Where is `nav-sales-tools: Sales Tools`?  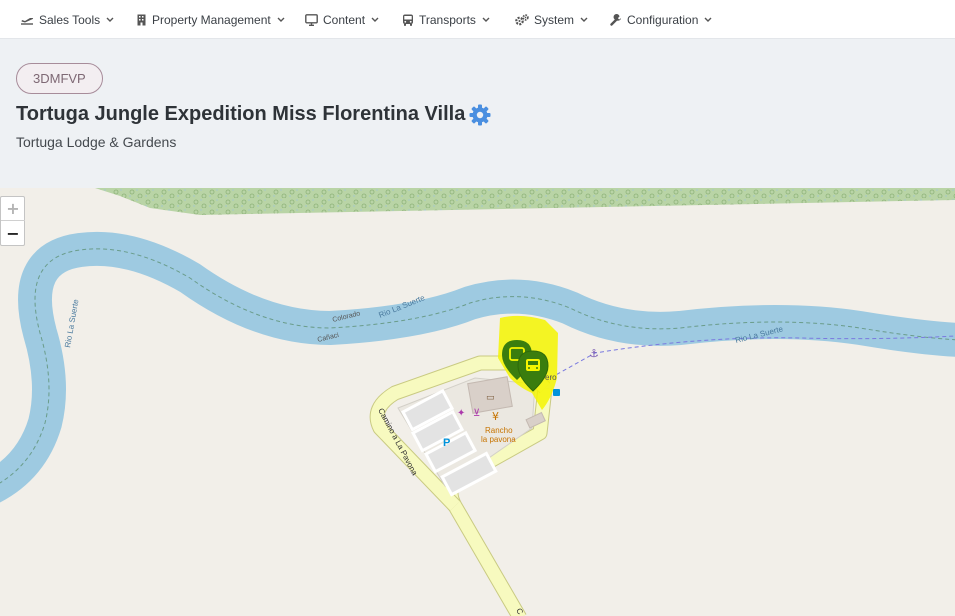 nav-sales-tools: Sales Tools is located at coordinates (67, 19).